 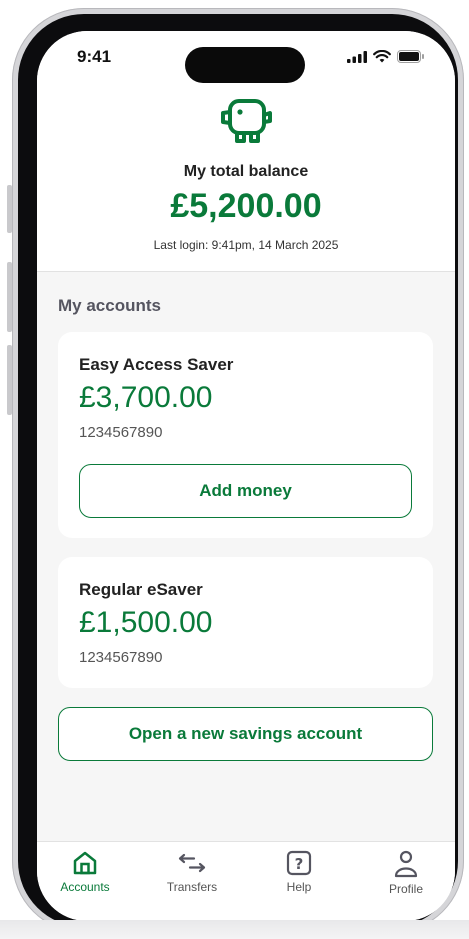 I want to click on account-card-regular-esaver: Regular eSaver £1,500.00 1234567890, so click(x=245, y=622).